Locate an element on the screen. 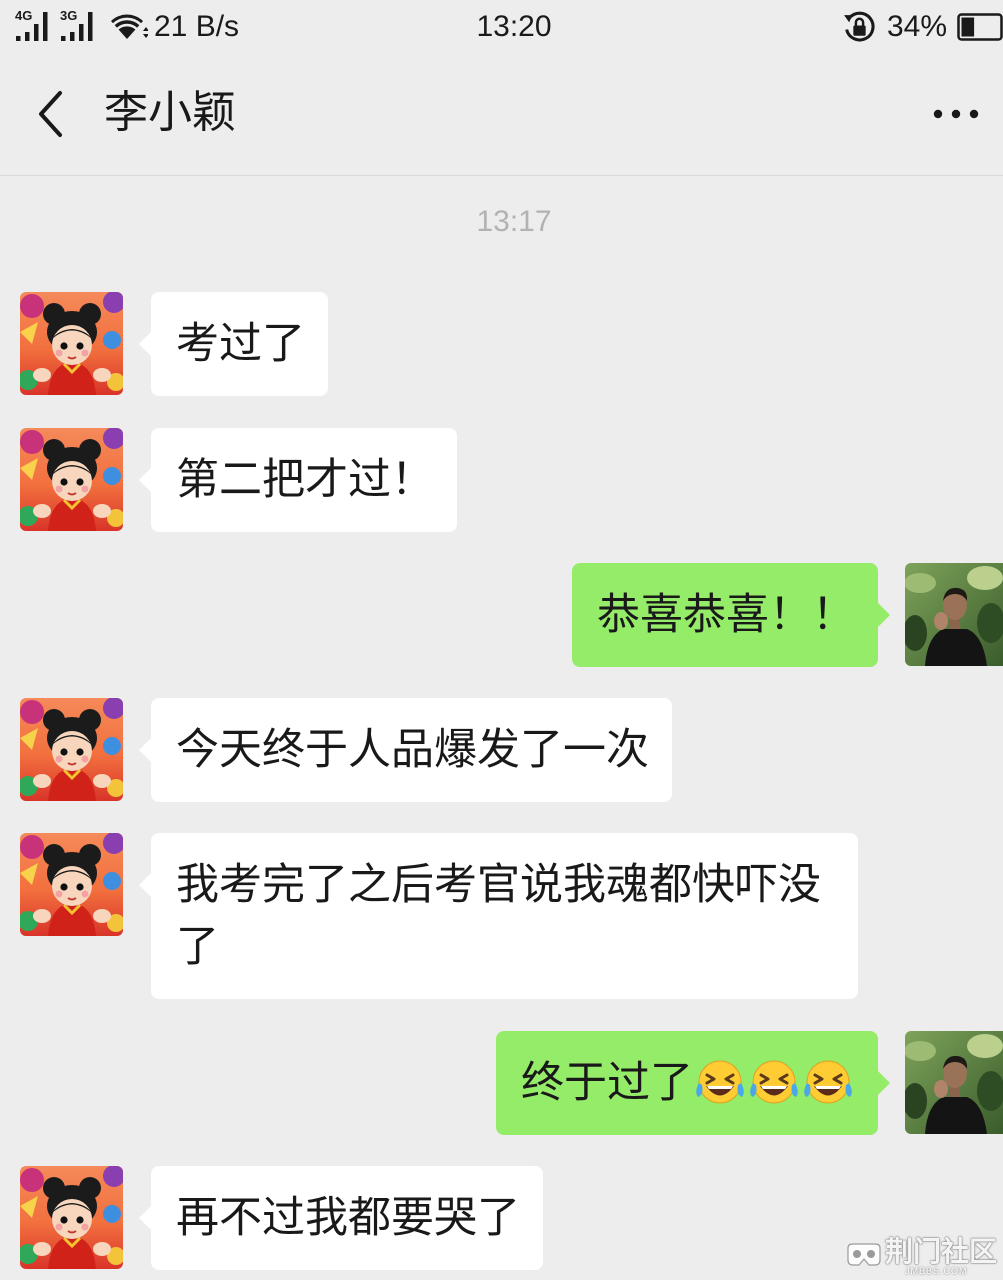  message-bubble-incoming: 再不过我都要哭了 is located at coordinates (341, 1218).